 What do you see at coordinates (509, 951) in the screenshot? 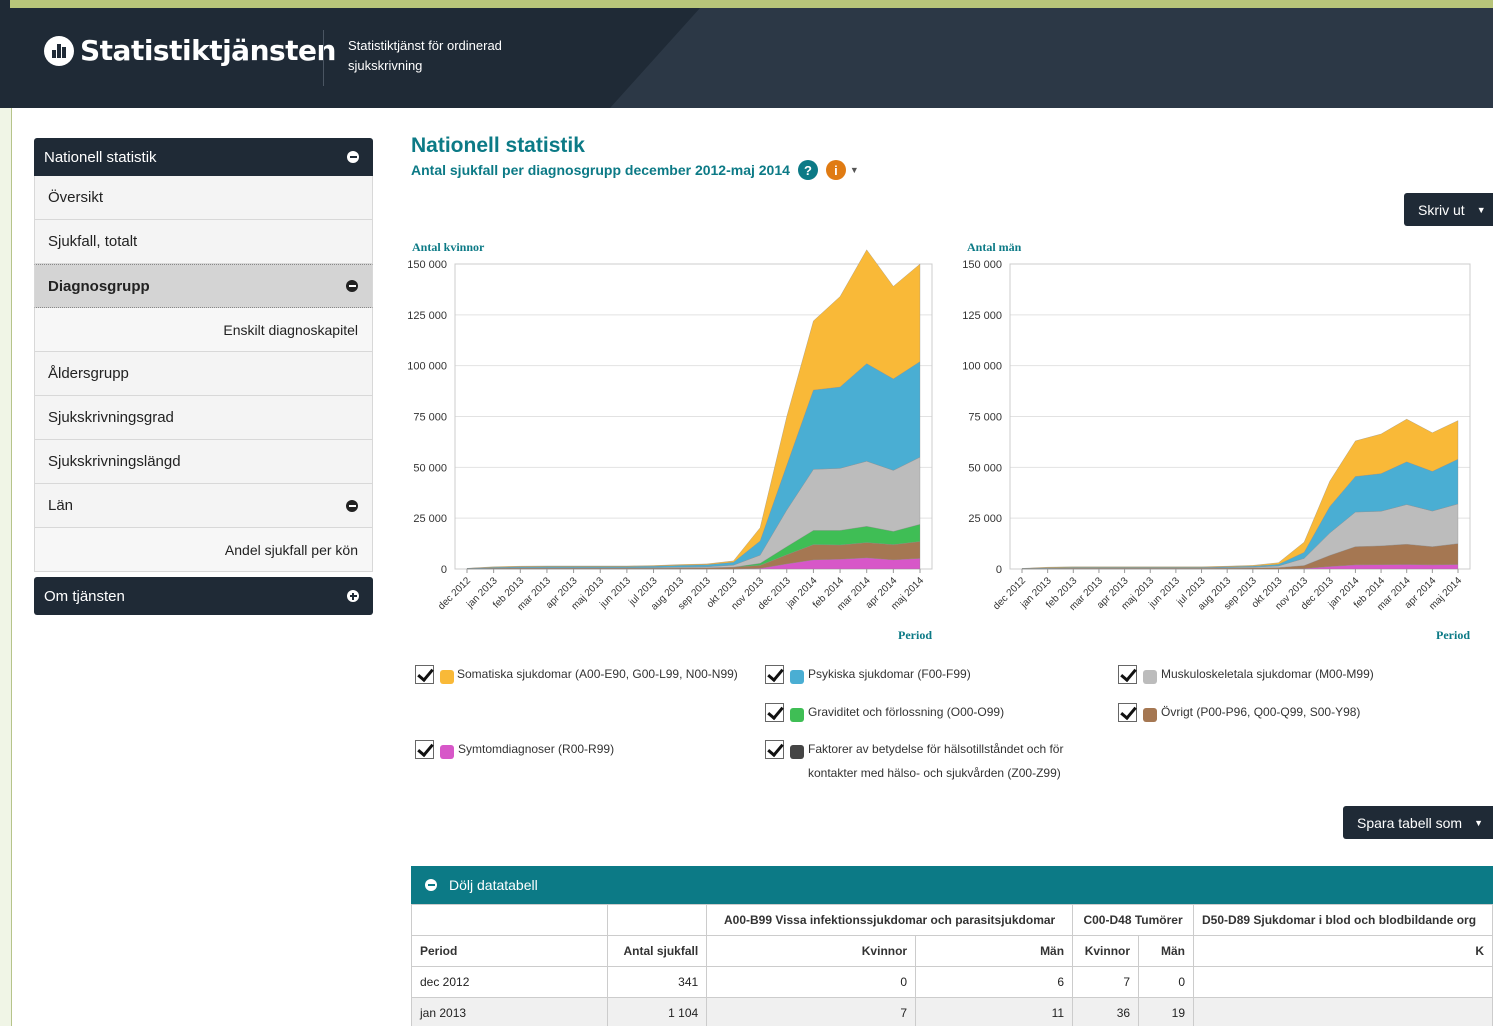
I see `column-header: Period` at bounding box center [509, 951].